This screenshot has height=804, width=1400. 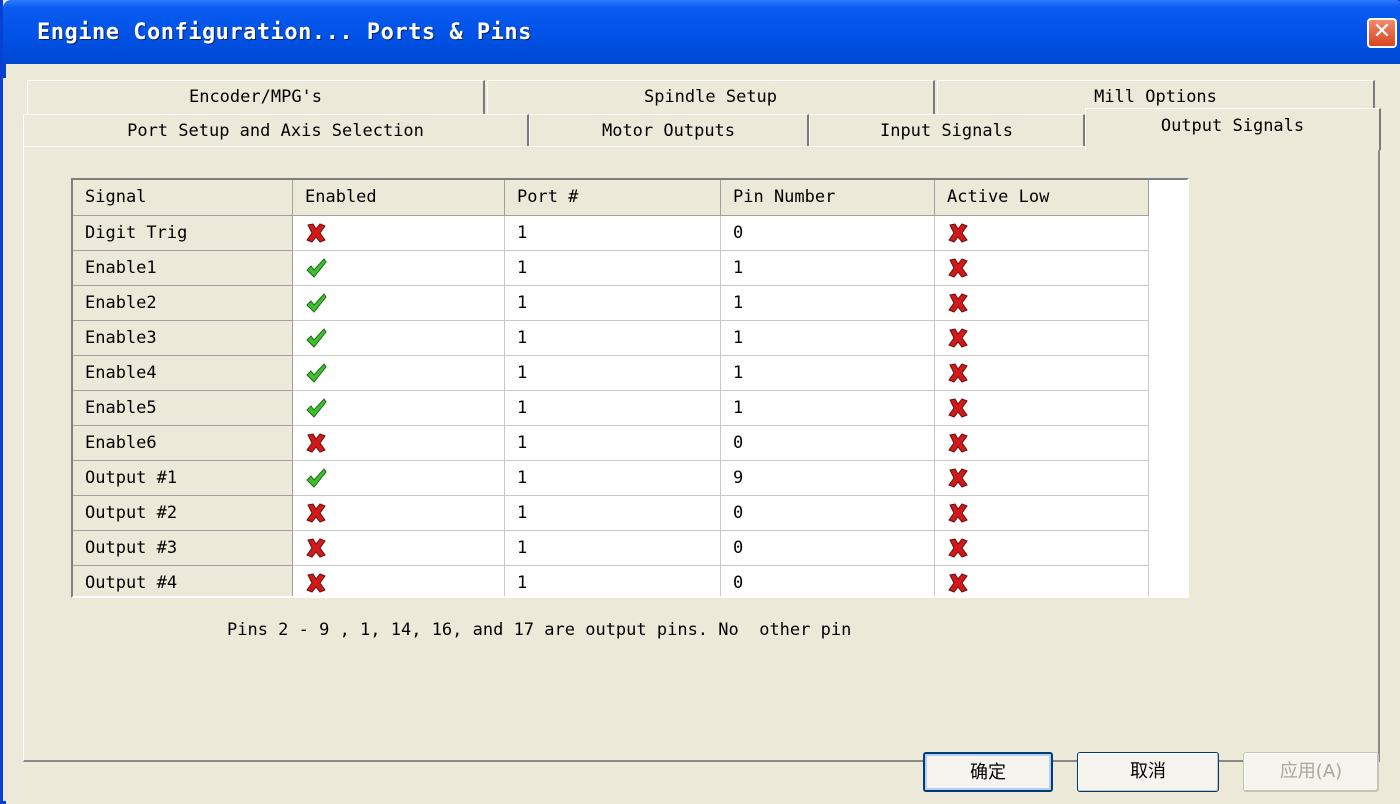 I want to click on column-header-signal: Signal, so click(x=183, y=198).